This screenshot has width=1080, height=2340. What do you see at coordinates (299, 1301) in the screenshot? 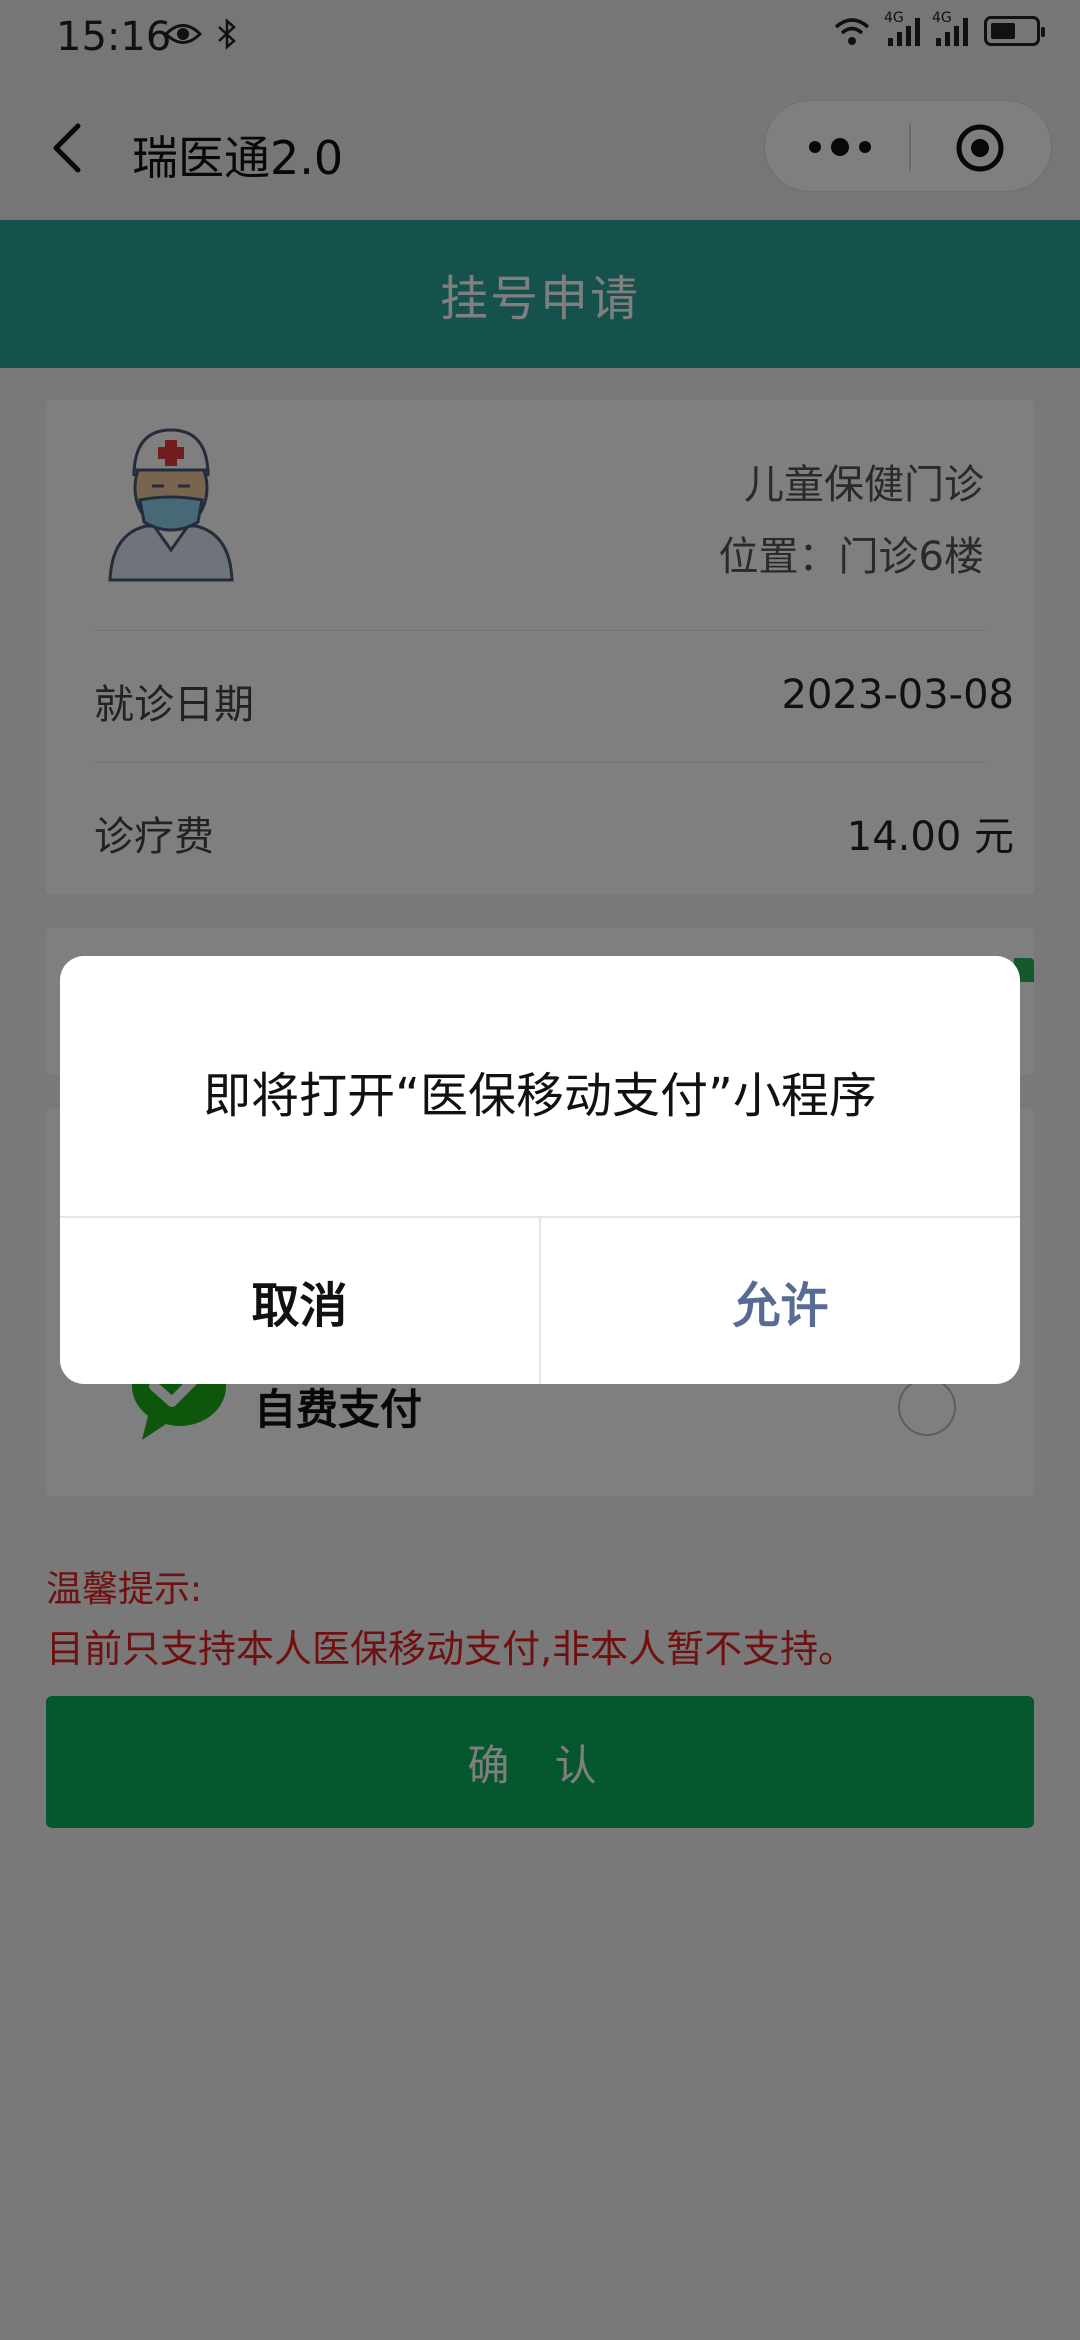
I see `cancel-button: 取消` at bounding box center [299, 1301].